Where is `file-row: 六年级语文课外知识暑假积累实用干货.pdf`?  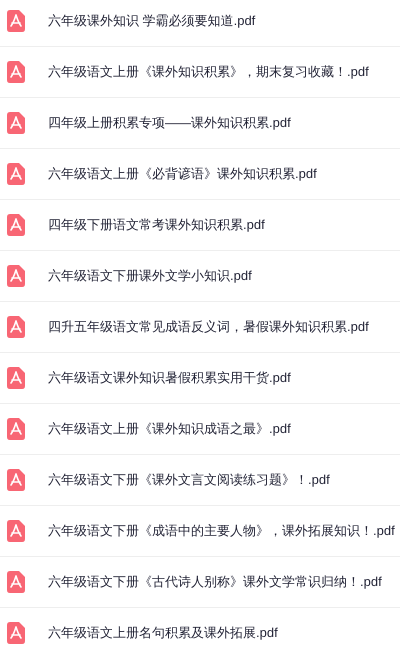
file-row: 六年级语文课外知识暑假积累实用干货.pdf is located at coordinates (200, 378).